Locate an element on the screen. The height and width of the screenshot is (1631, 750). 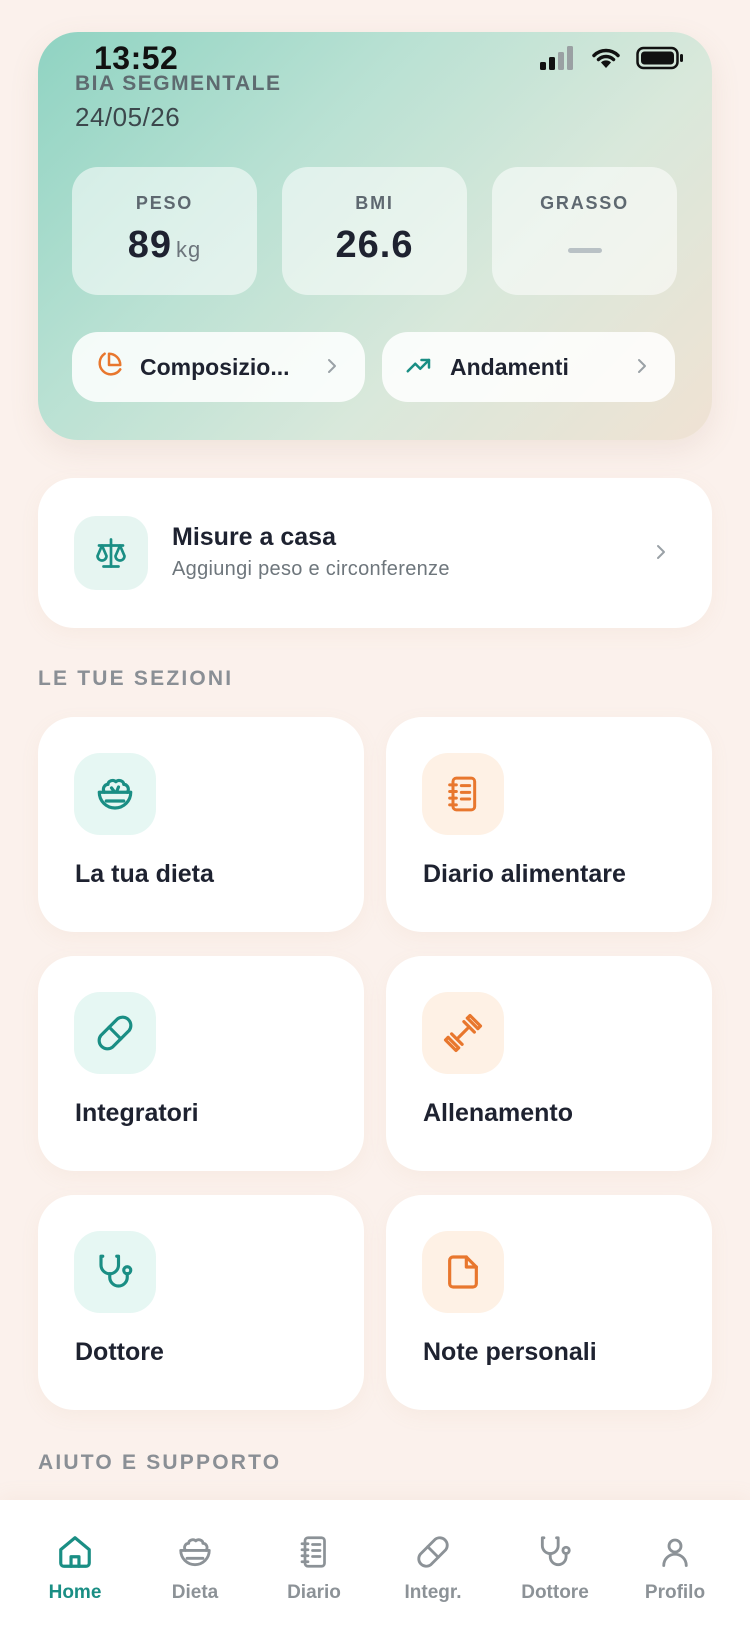
nav-integratori: Integr. is located at coordinates (433, 1568).